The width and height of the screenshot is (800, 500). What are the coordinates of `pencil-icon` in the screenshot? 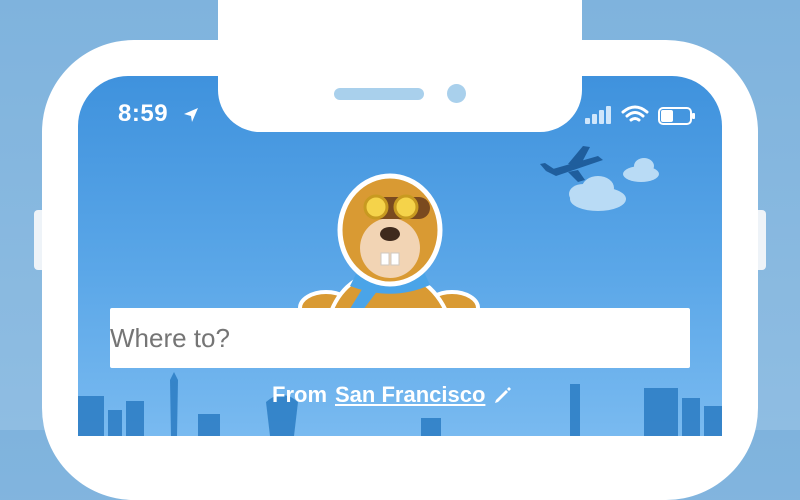 It's located at (503, 395).